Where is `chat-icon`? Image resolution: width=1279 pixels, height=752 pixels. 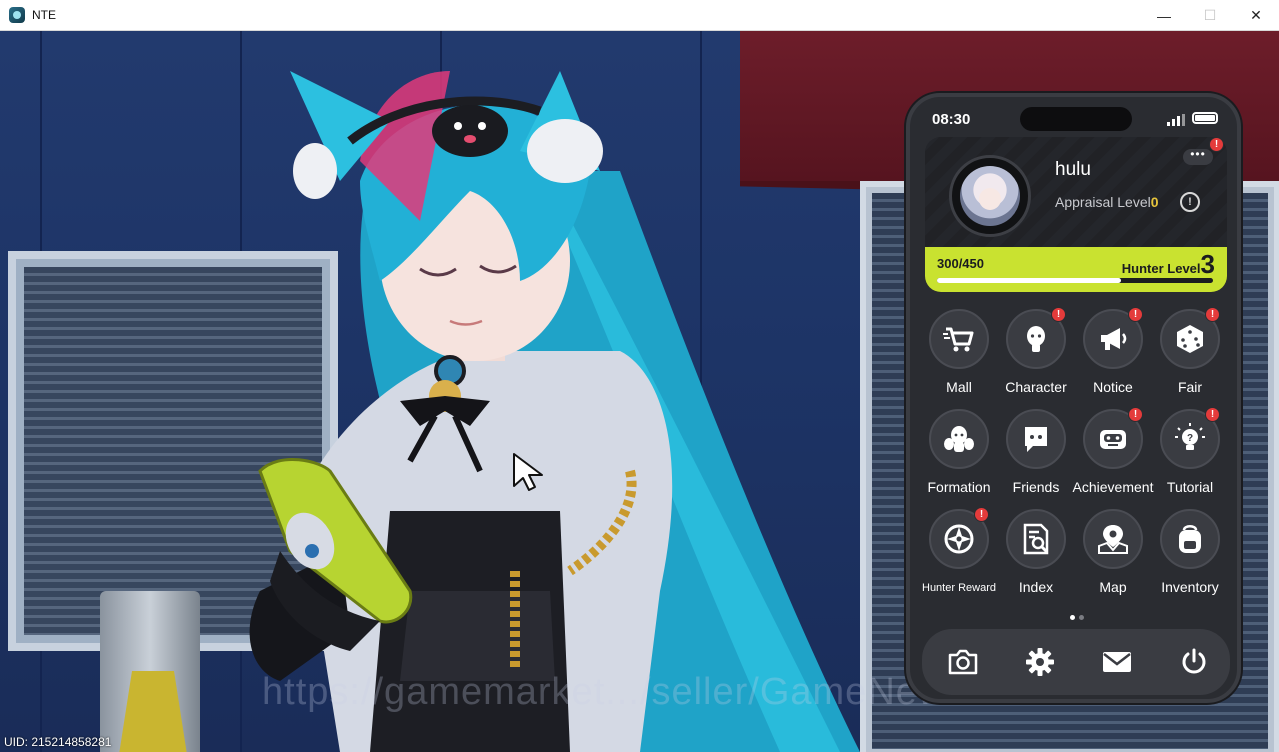
chat-icon is located at coordinates (1036, 439).